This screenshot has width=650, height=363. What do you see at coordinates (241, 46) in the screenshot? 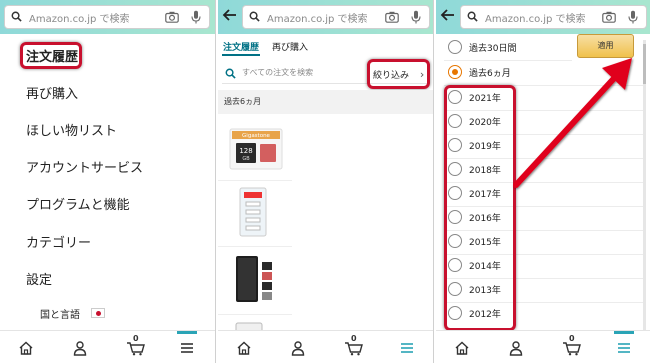
I see `tab-order-history: 注文履歴` at bounding box center [241, 46].